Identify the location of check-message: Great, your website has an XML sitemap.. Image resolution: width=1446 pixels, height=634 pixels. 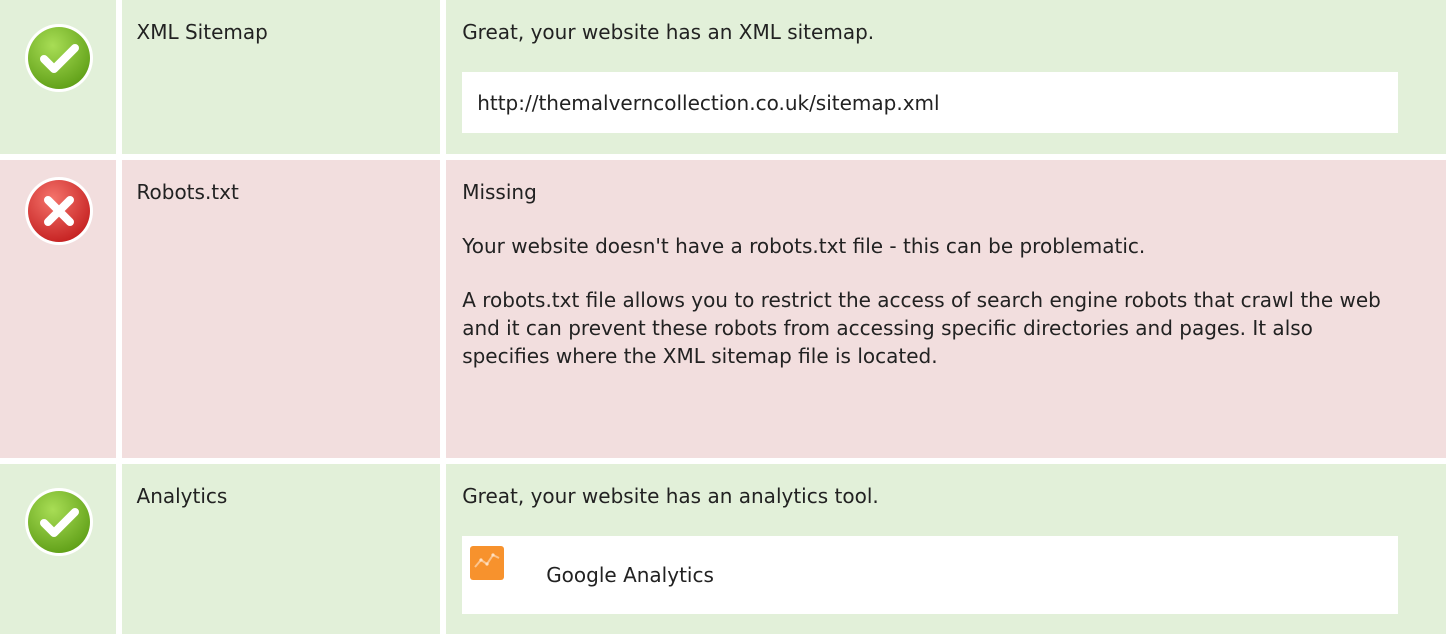
(668, 32).